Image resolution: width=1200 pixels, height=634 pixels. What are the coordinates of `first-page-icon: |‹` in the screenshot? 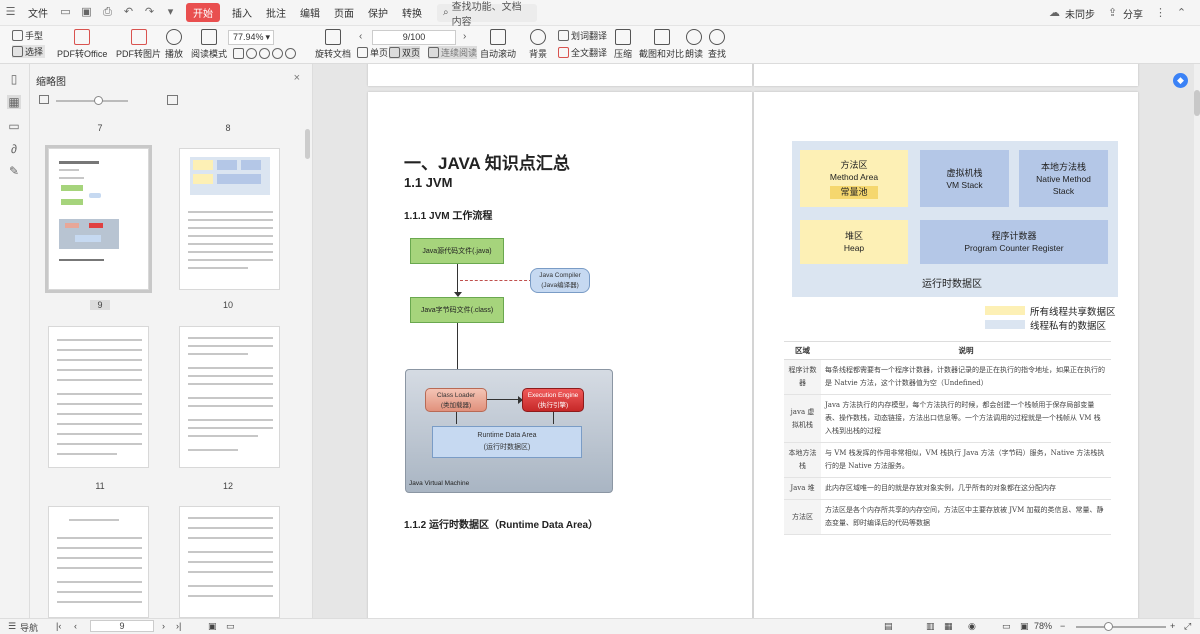 It's located at (58, 626).